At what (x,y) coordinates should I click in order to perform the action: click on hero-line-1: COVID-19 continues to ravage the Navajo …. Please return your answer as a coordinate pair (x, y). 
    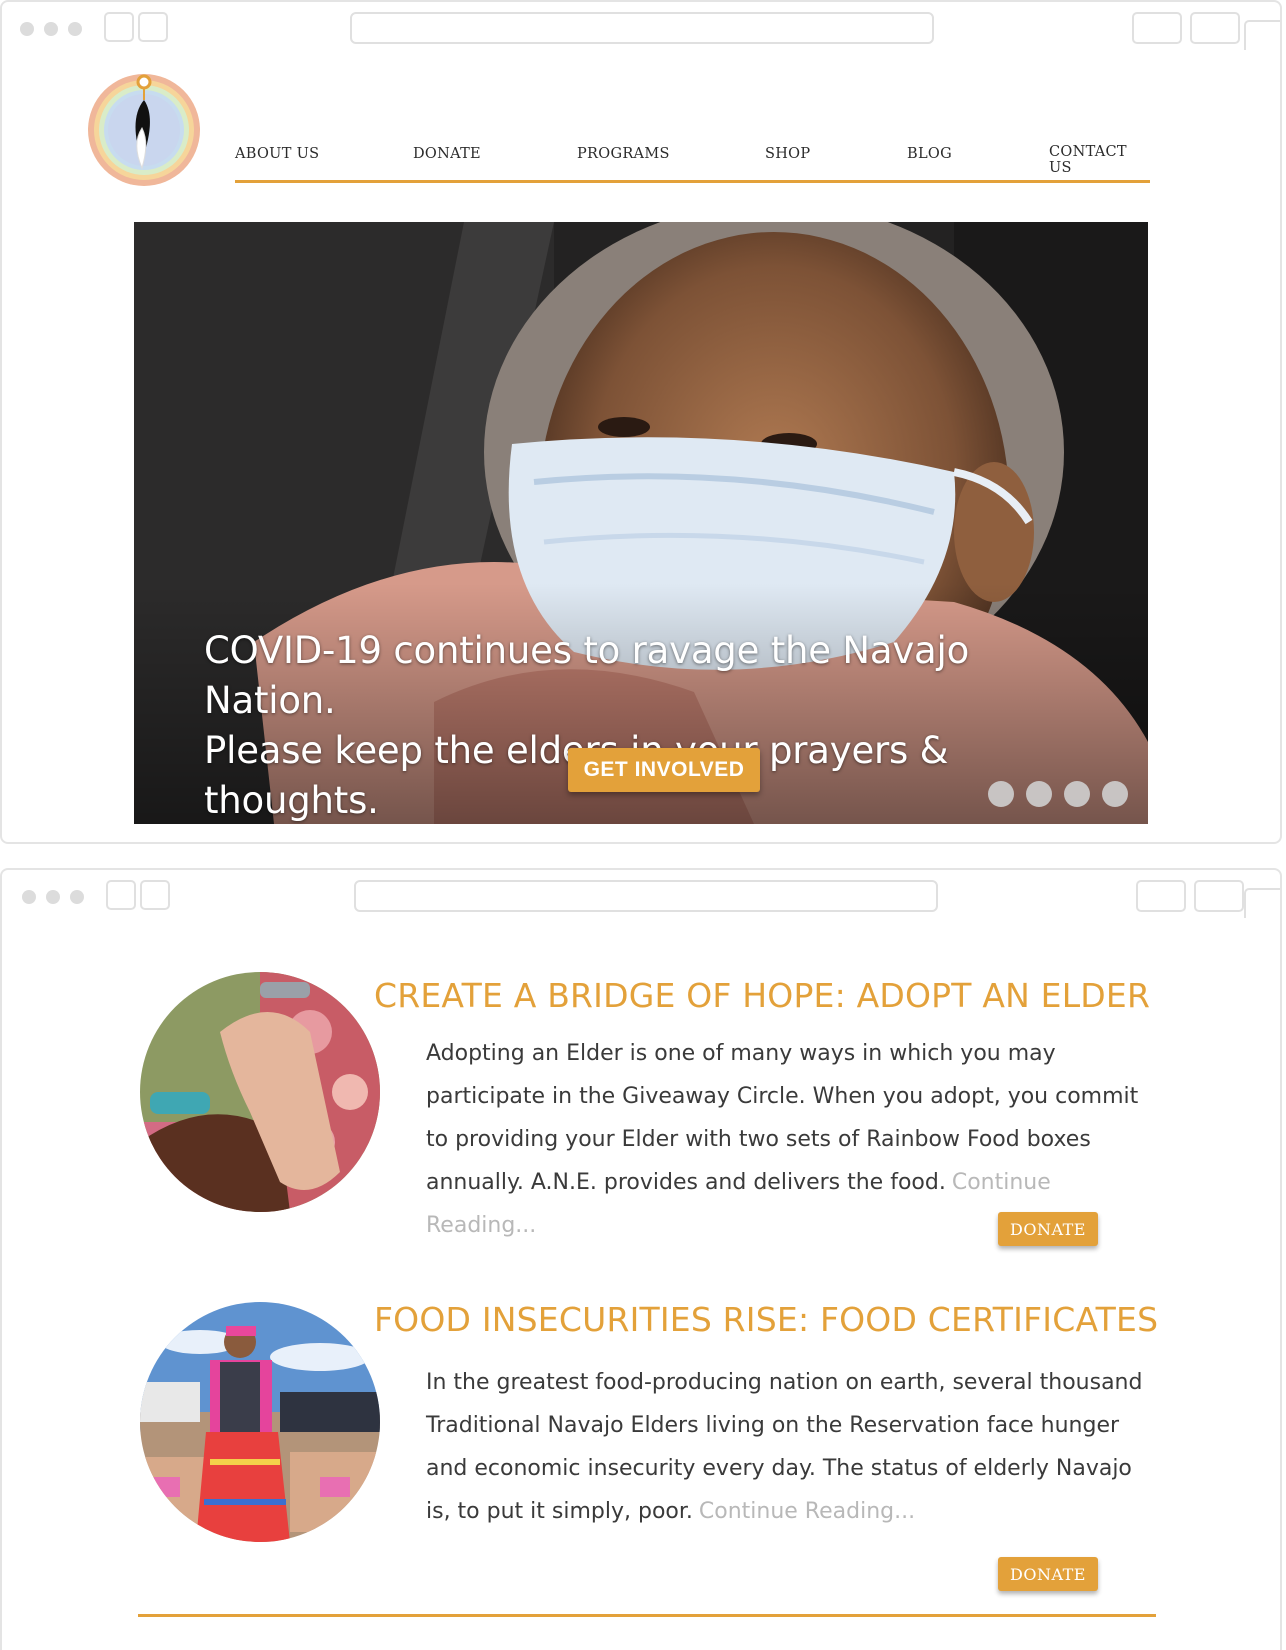
    Looking at the image, I should click on (587, 675).